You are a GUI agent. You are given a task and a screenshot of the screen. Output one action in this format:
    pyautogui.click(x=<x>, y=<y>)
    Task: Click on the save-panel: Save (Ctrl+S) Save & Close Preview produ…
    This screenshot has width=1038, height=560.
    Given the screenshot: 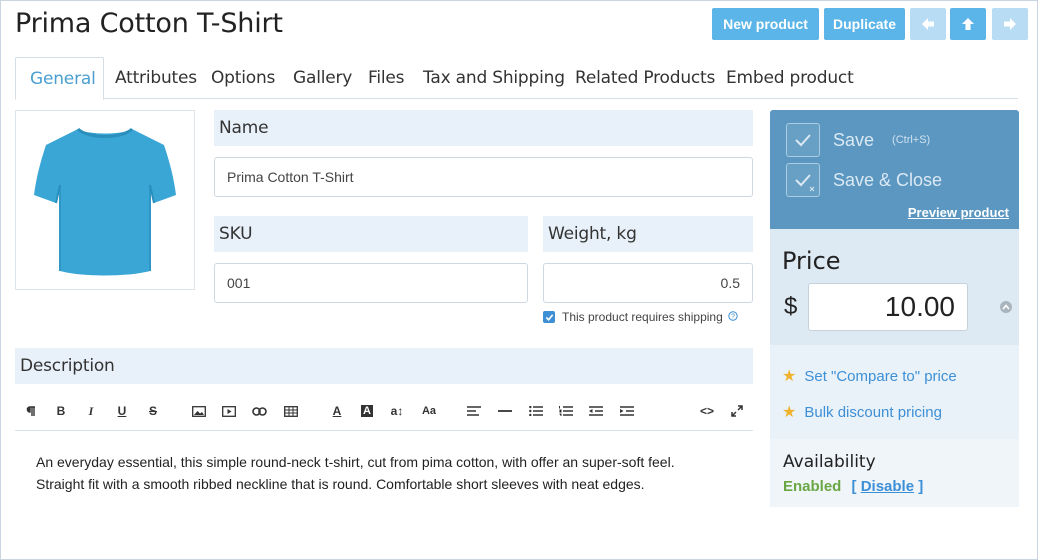 What is the action you would take?
    pyautogui.click(x=894, y=169)
    